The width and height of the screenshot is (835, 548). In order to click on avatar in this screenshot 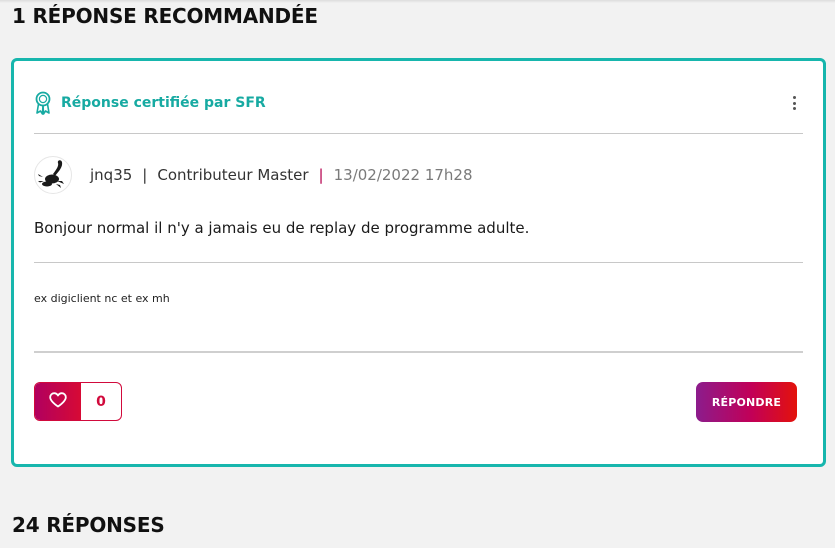, I will do `click(53, 175)`.